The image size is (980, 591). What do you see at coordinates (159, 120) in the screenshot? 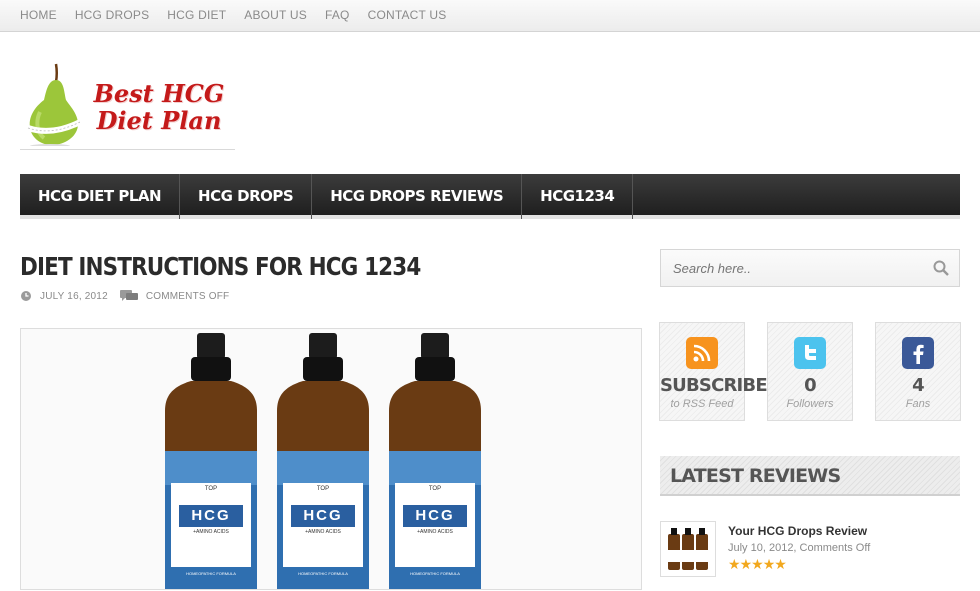
I see `logo-line-2: Diet Plan` at bounding box center [159, 120].